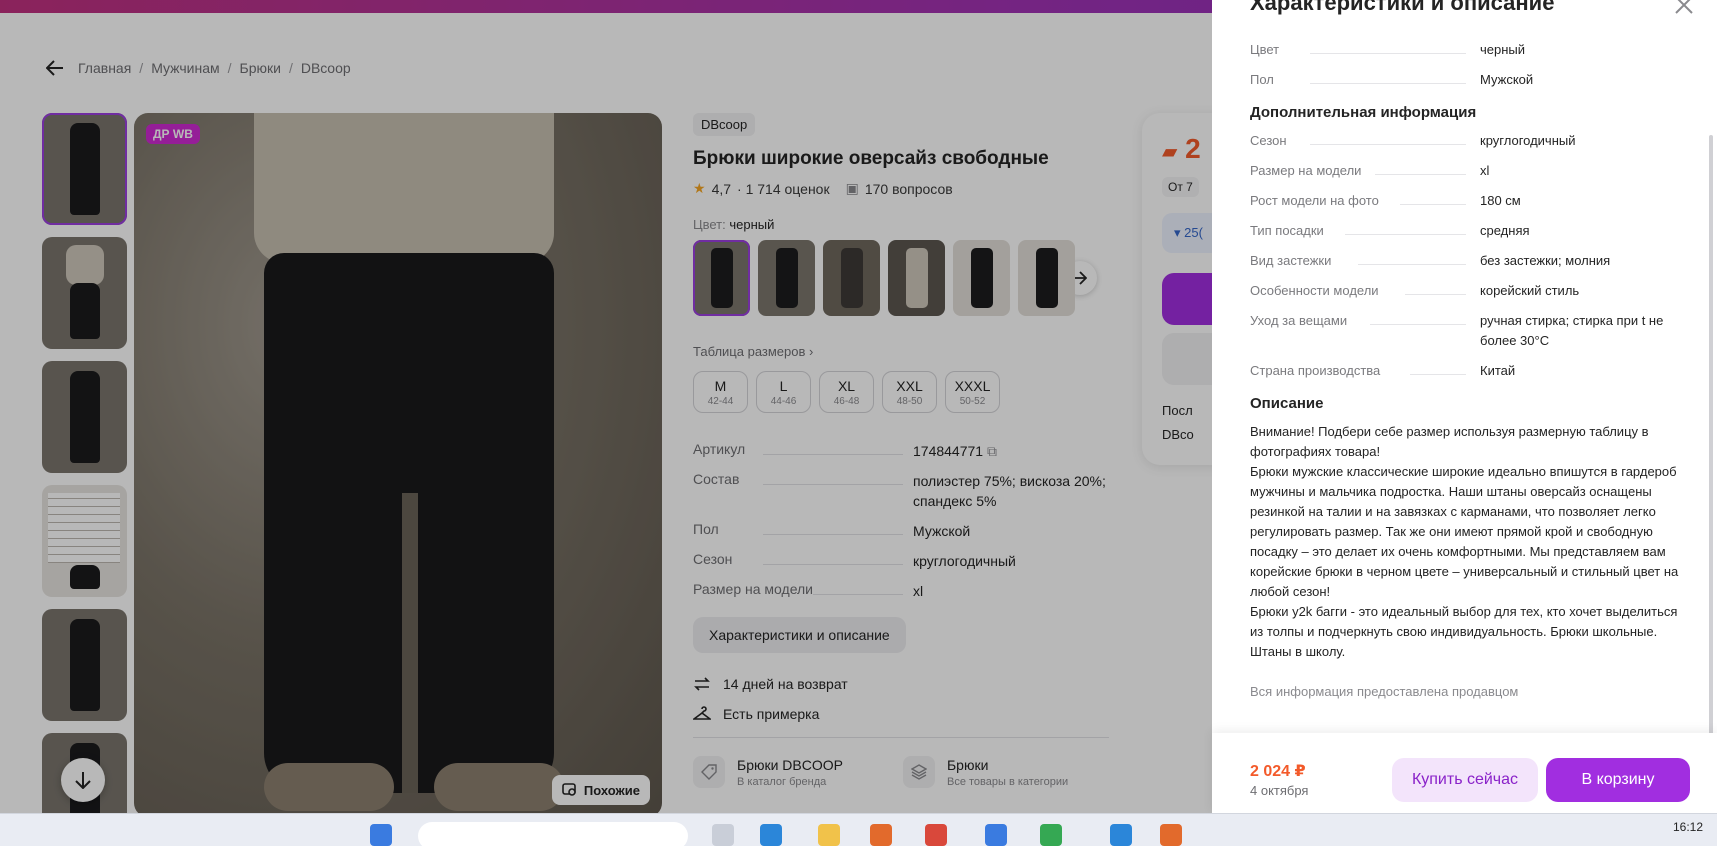  What do you see at coordinates (1384, 691) in the screenshot?
I see `seller-note: Вся информация предоставлена продавцом` at bounding box center [1384, 691].